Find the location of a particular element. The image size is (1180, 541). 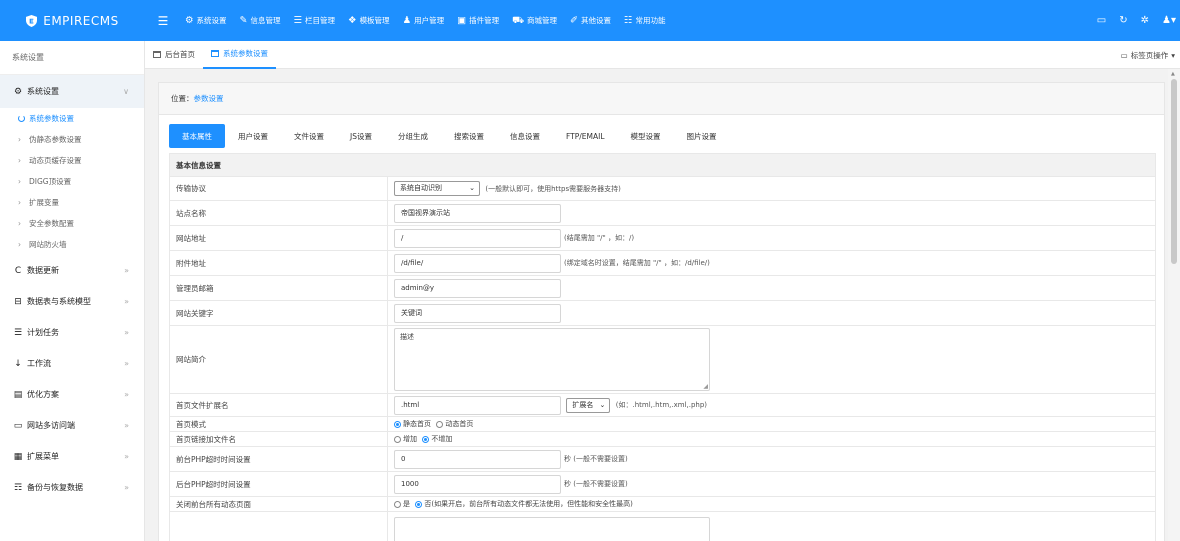

sidebar-group-tables-models: ⊟ 数据表与系统模型 » is located at coordinates (72, 301).